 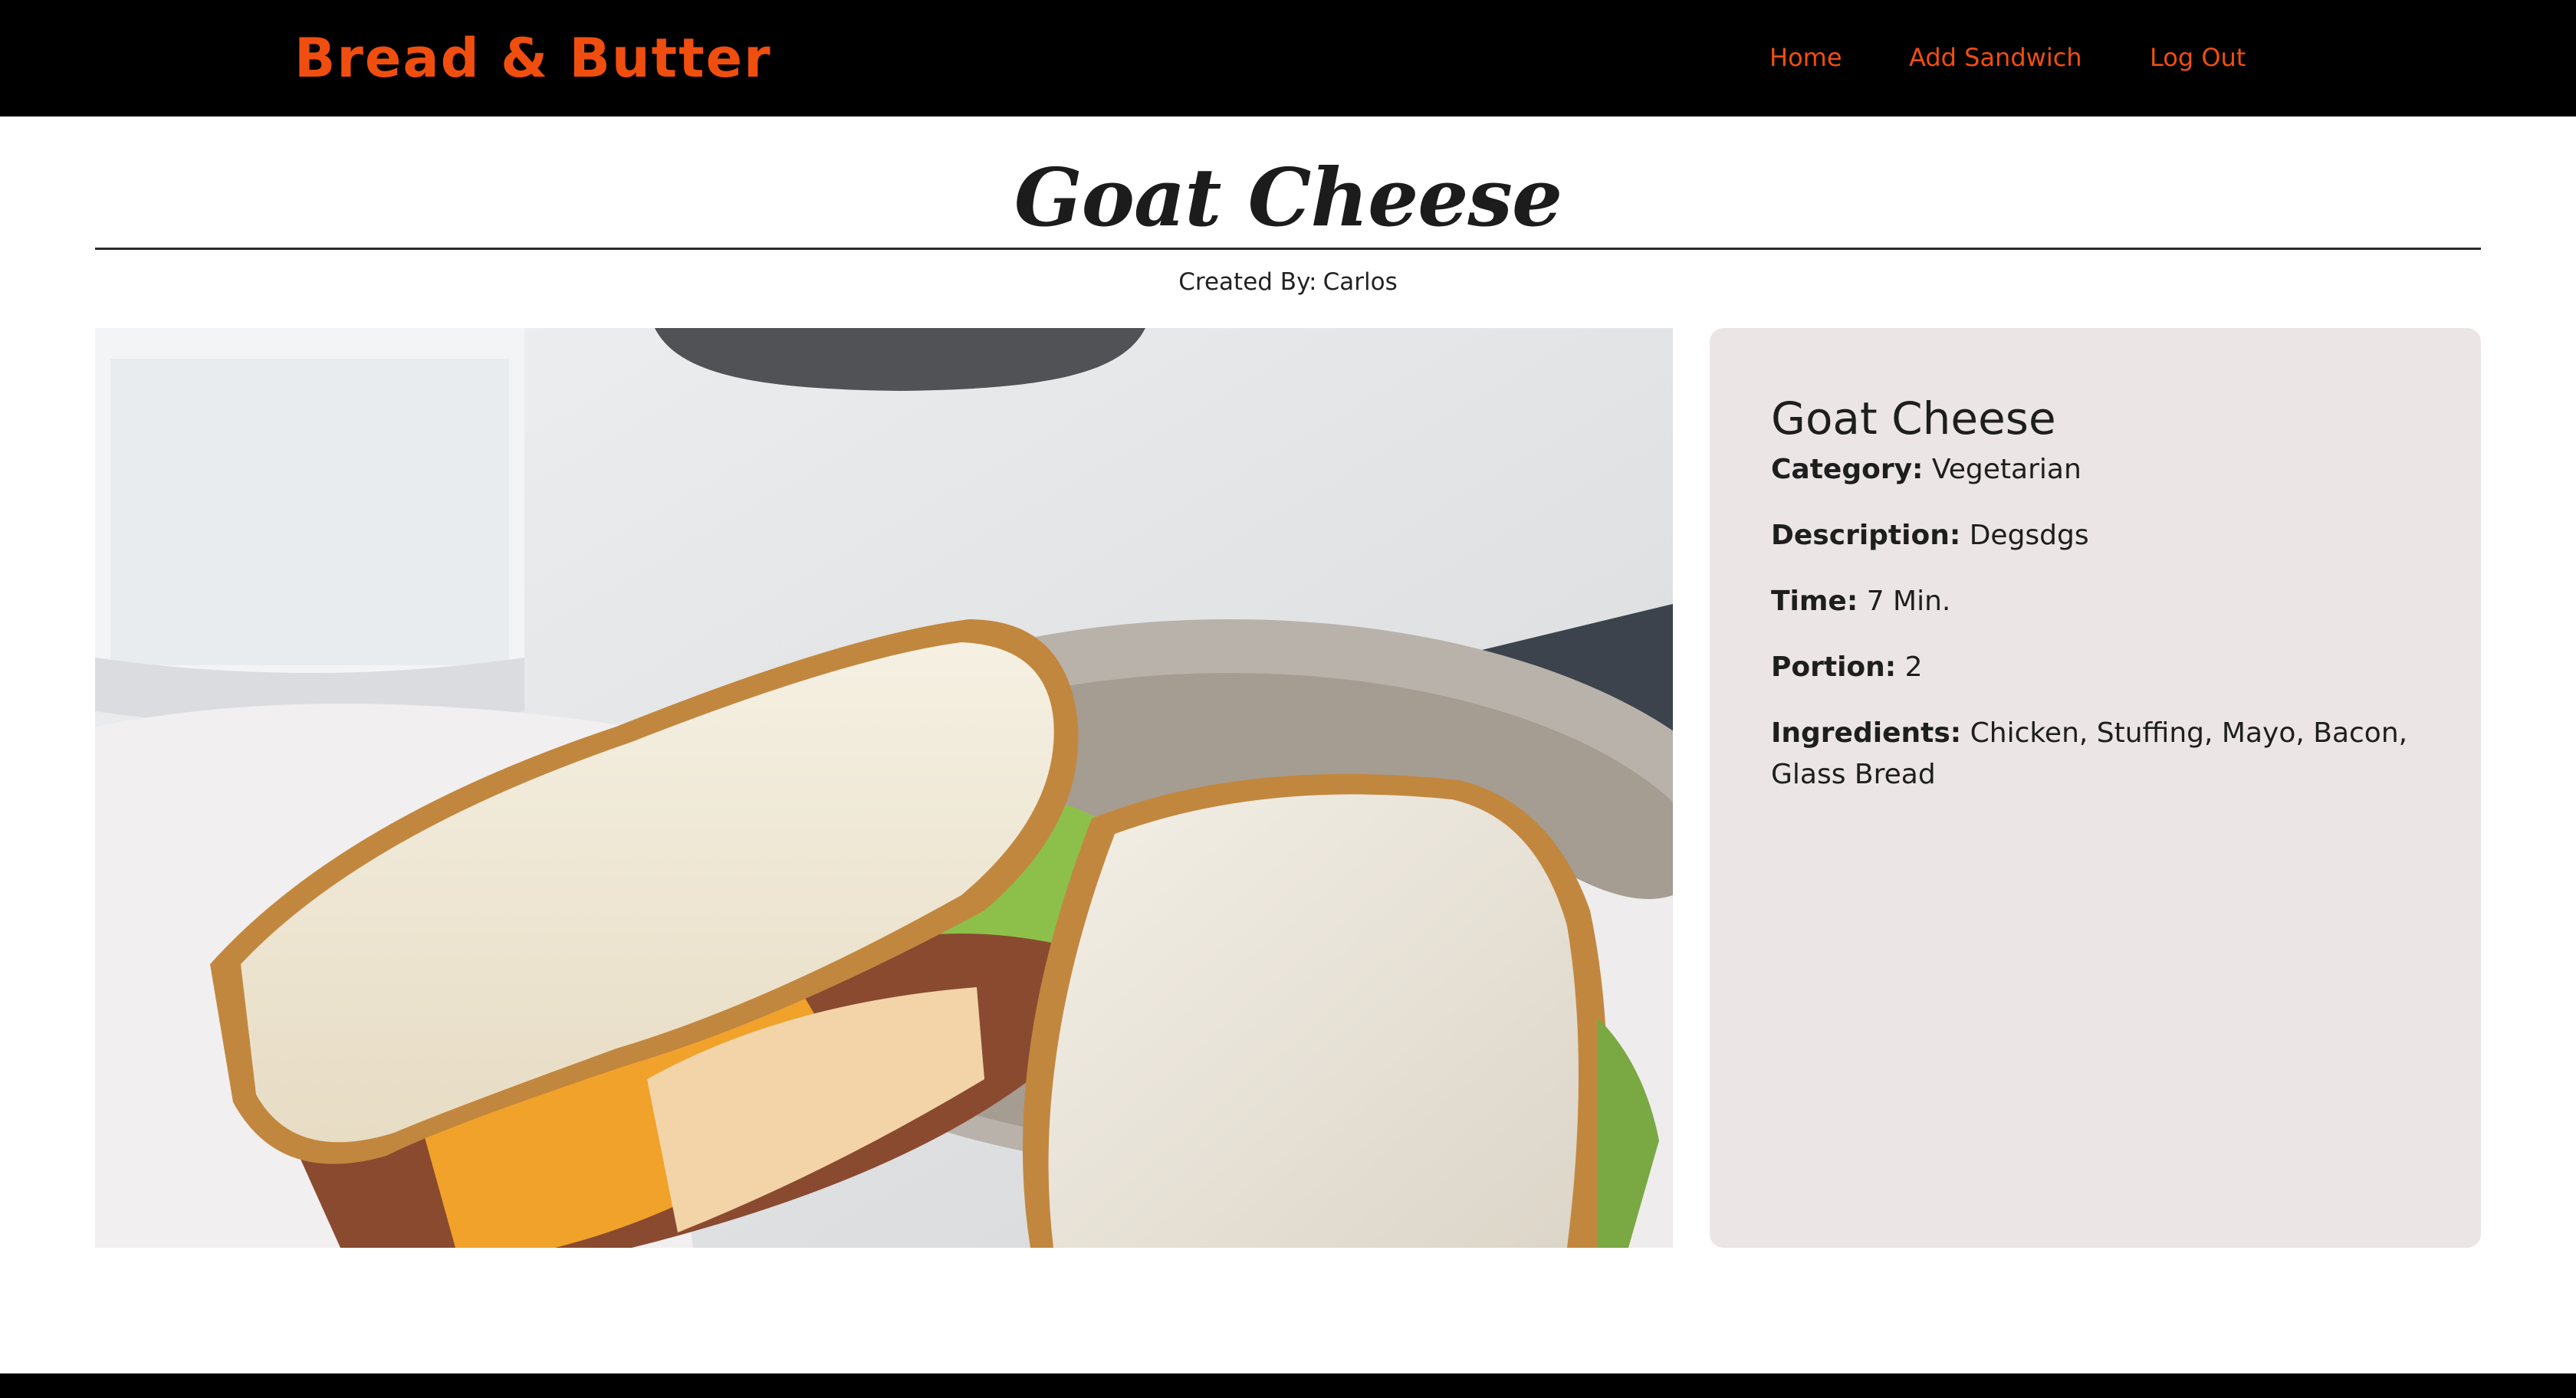 What do you see at coordinates (1996, 57) in the screenshot?
I see `nav-add-sandwich-link: Add Sandwich` at bounding box center [1996, 57].